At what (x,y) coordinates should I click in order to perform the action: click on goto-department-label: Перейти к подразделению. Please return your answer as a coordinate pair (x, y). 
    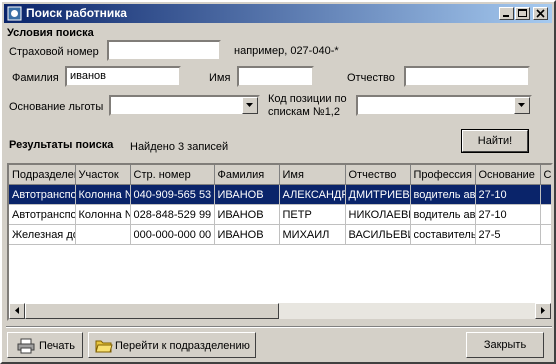
    Looking at the image, I should click on (182, 346).